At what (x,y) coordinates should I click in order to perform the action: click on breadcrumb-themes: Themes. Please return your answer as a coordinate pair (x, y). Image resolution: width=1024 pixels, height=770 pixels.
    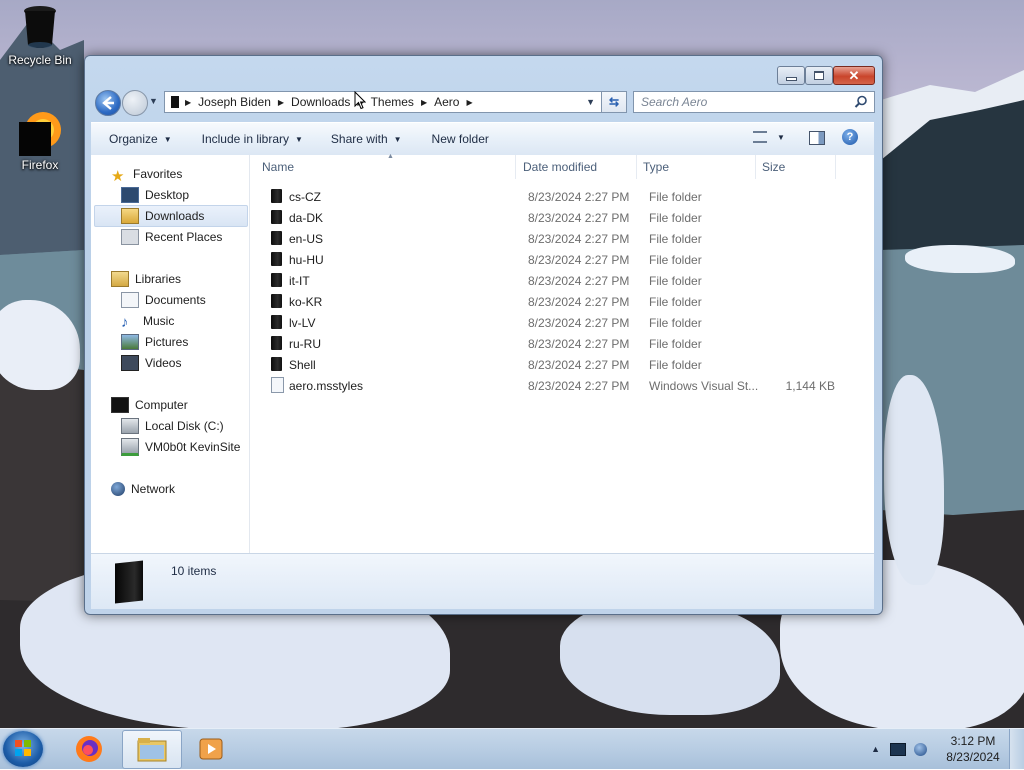
    Looking at the image, I should click on (392, 102).